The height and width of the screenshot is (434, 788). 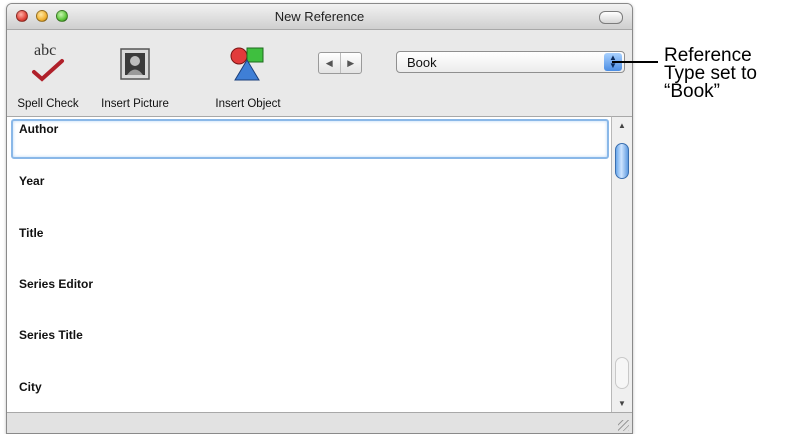 I want to click on next-arrow-icon: ▶, so click(x=351, y=63).